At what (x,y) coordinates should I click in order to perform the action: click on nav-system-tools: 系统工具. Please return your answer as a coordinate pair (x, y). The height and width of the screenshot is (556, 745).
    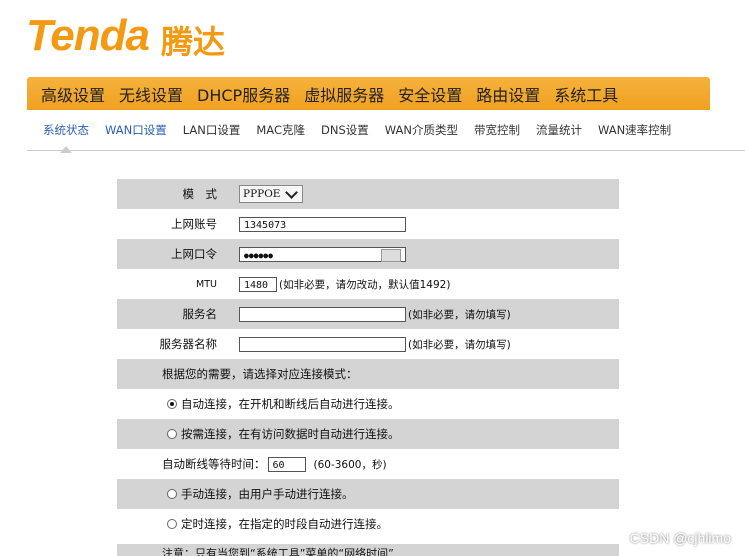
    Looking at the image, I should click on (586, 94).